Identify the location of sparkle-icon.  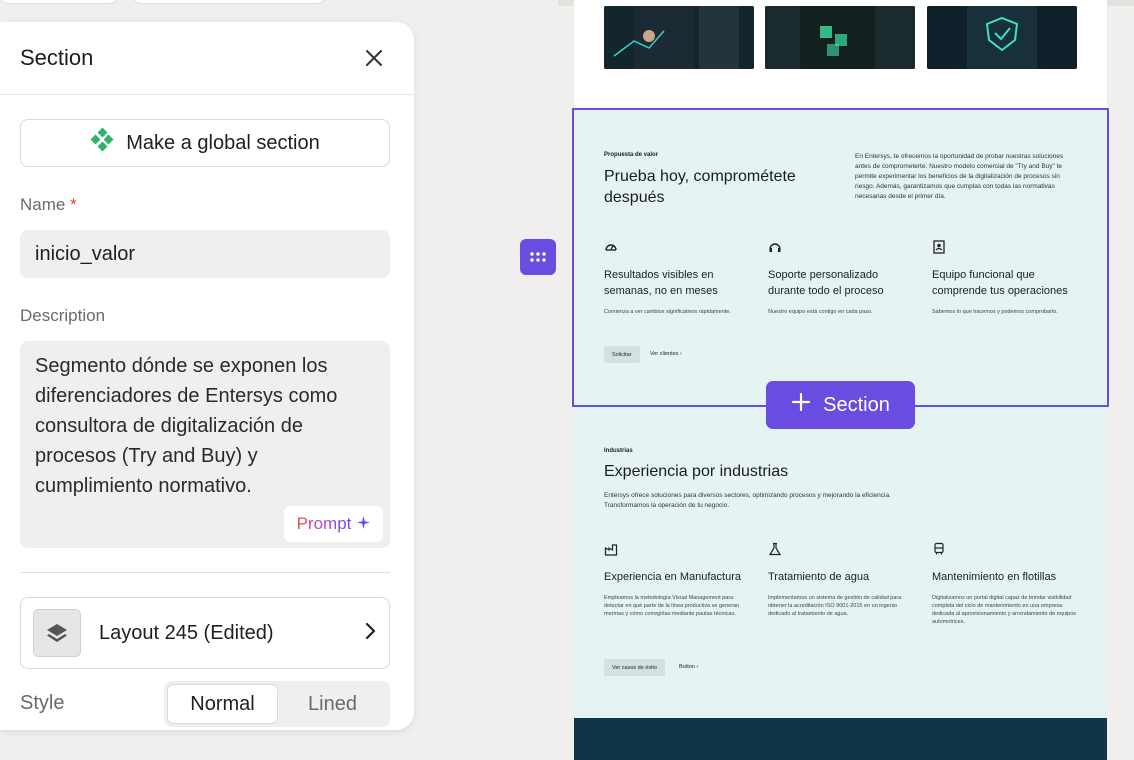
(364, 524).